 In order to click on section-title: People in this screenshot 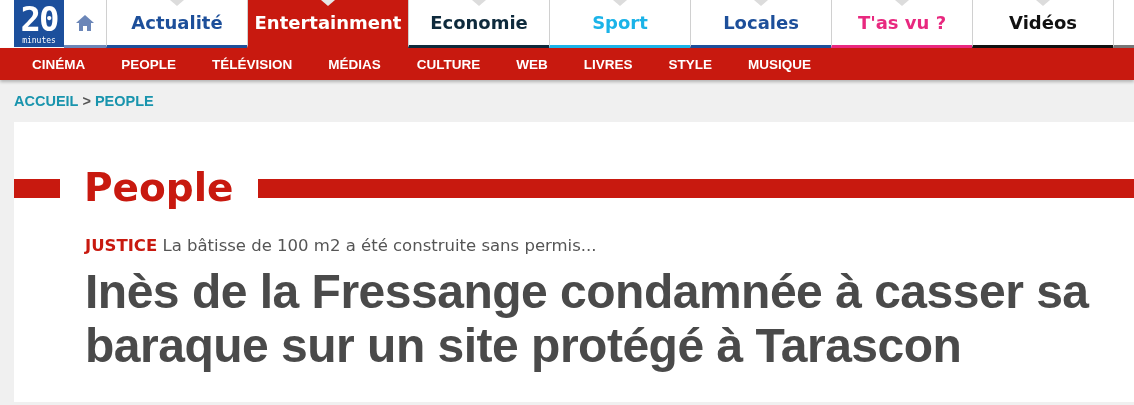, I will do `click(159, 188)`.